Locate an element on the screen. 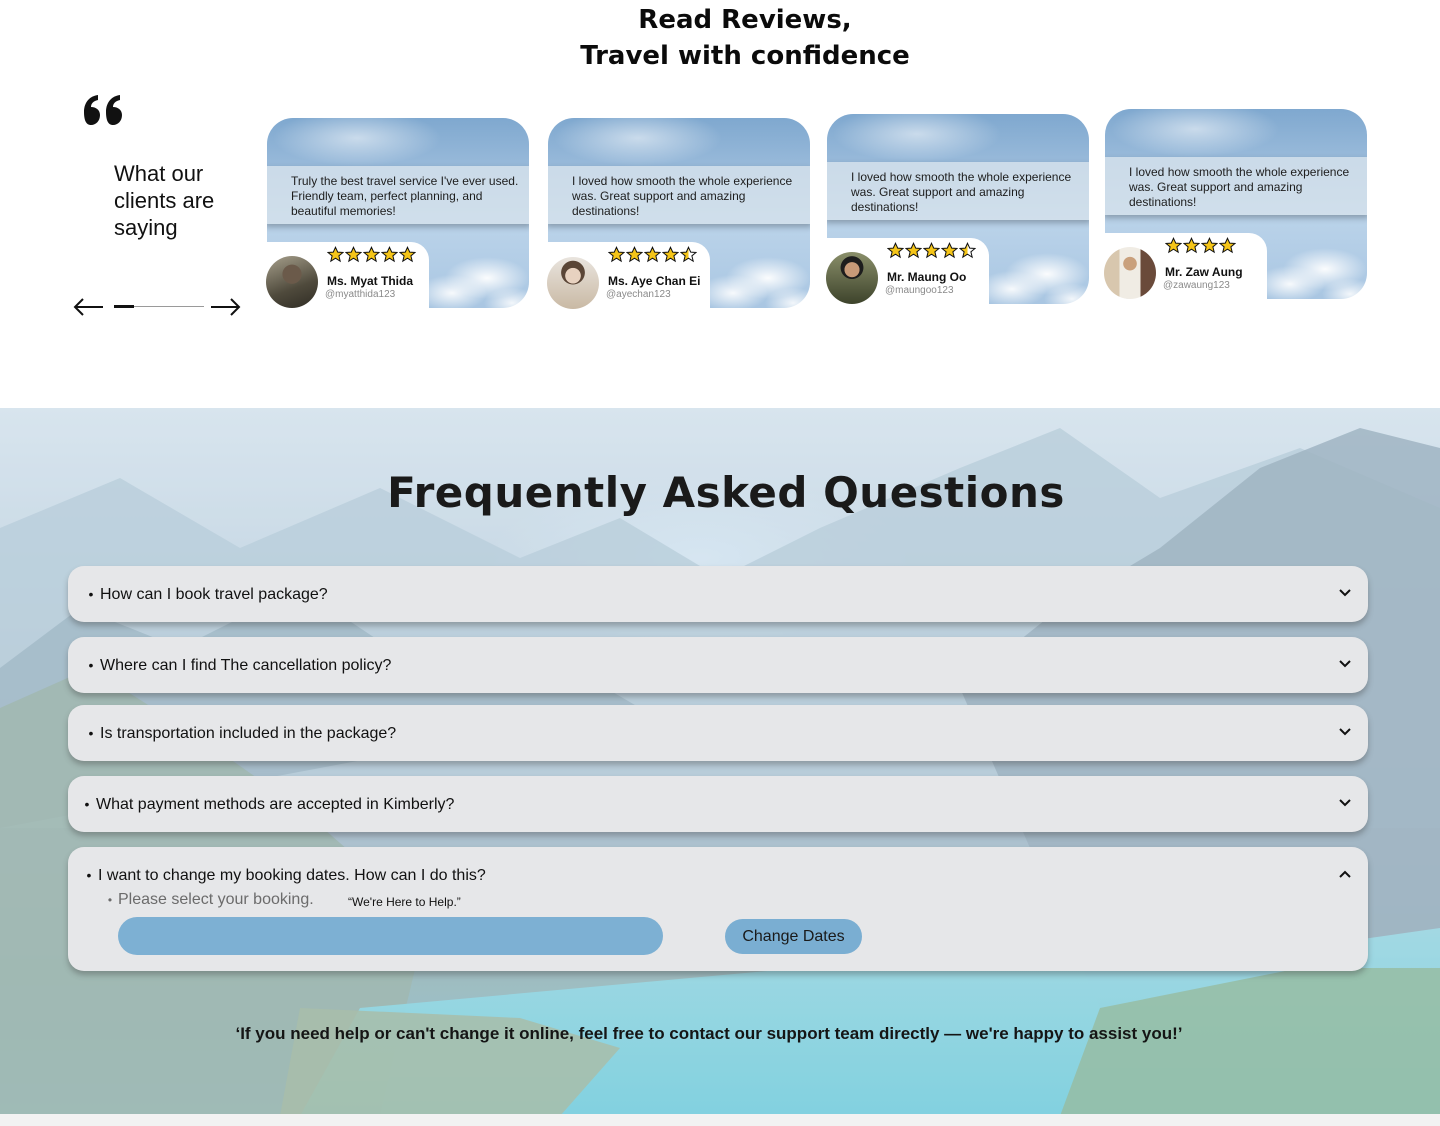 This screenshot has width=1440, height=1126. faq-question: • How can I book travel package? is located at coordinates (208, 594).